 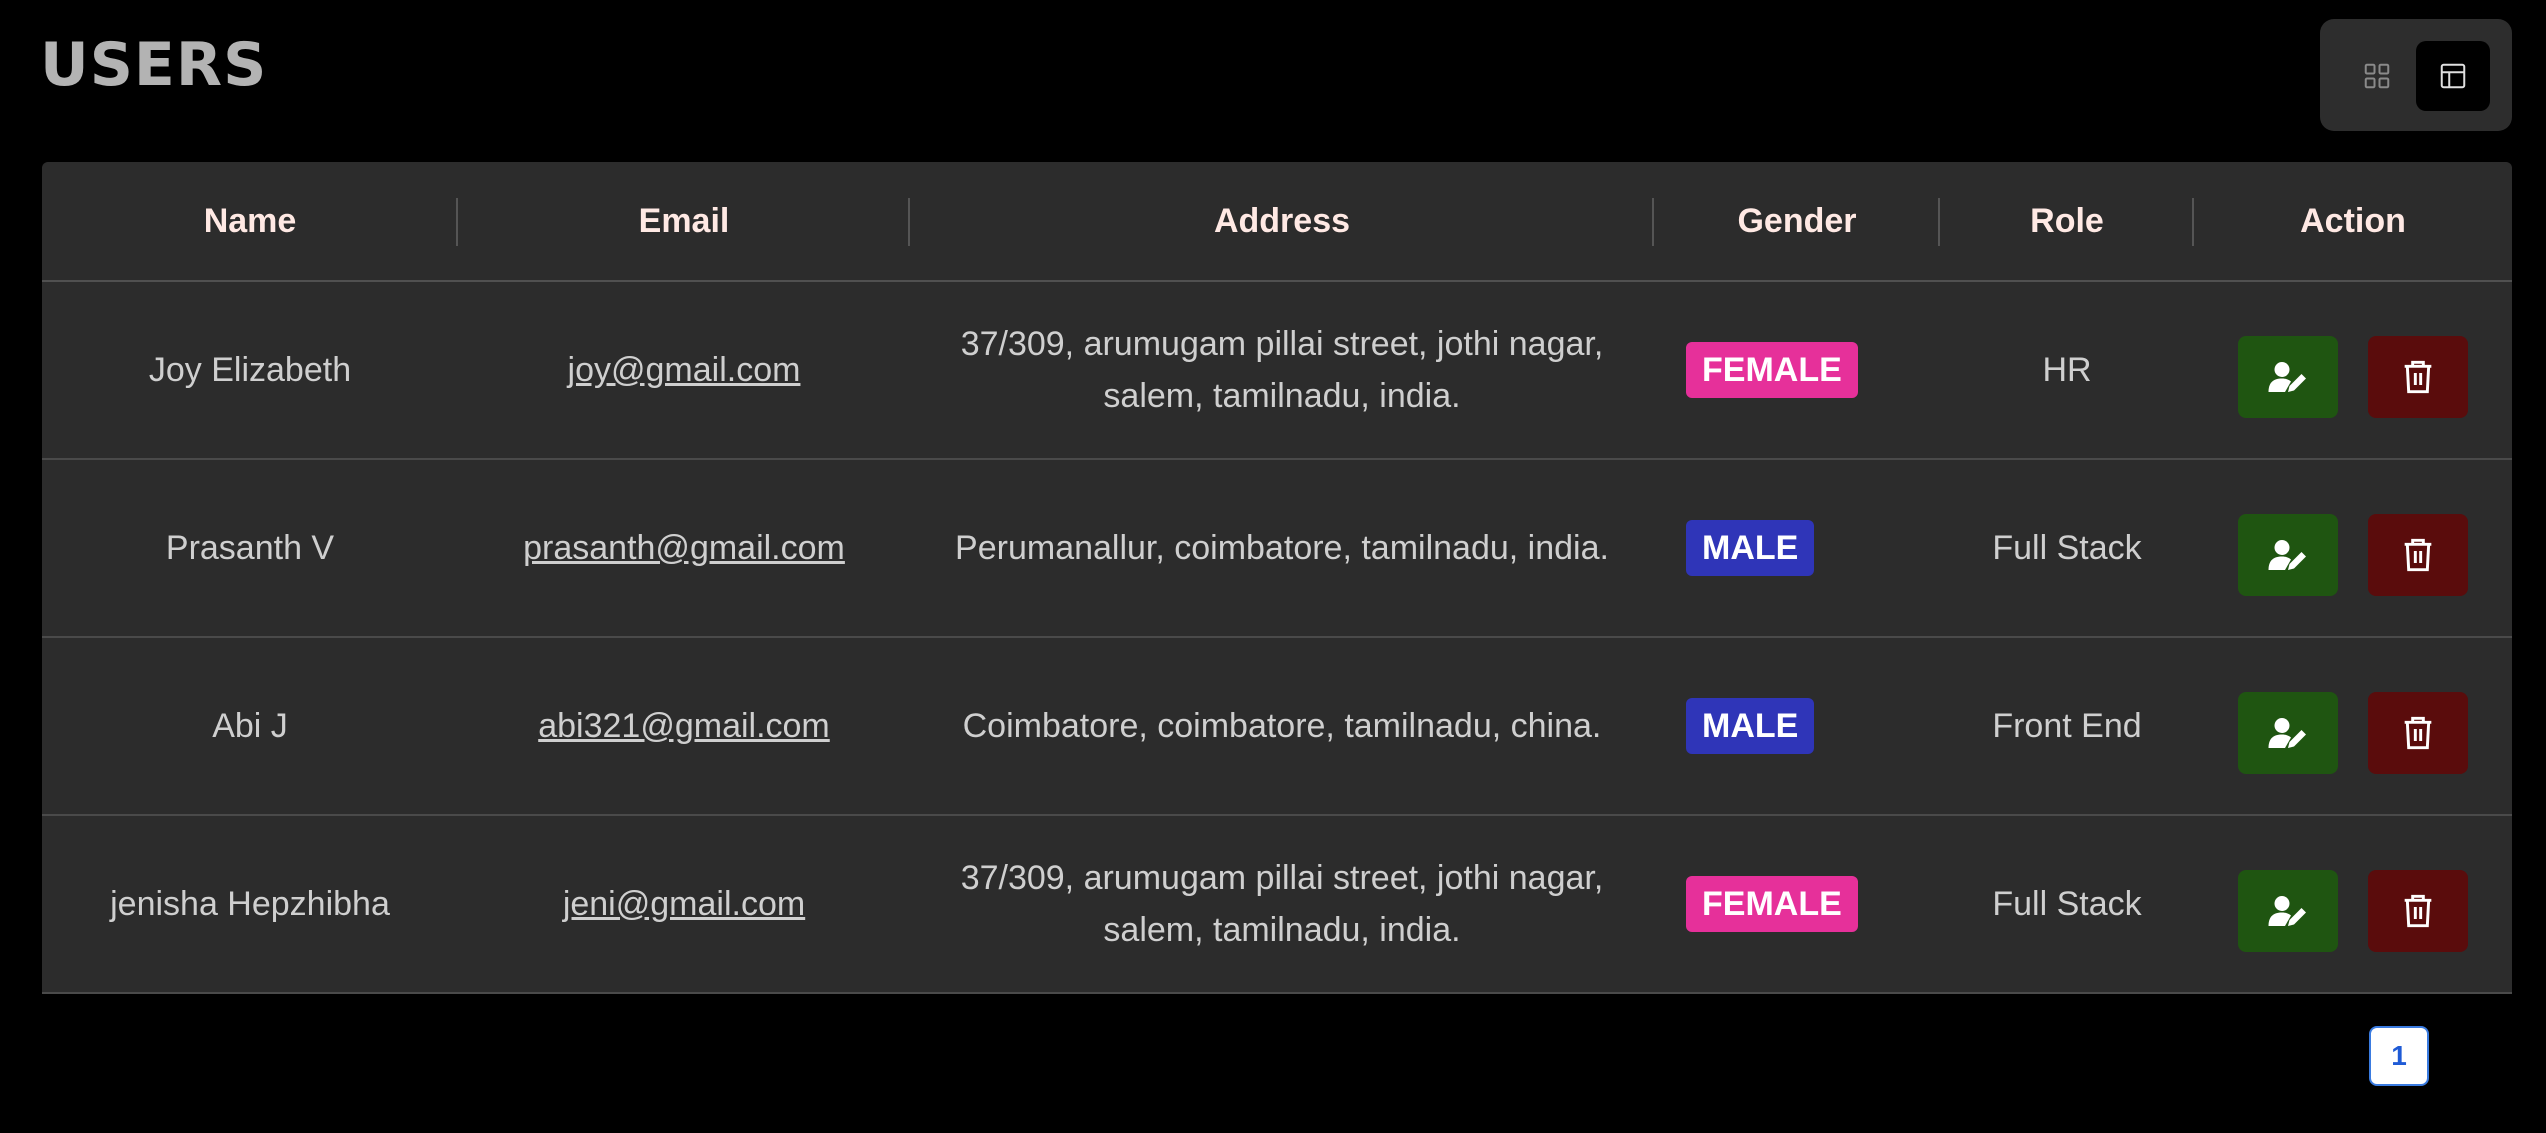 What do you see at coordinates (250, 548) in the screenshot?
I see `user-name: Prasanth V` at bounding box center [250, 548].